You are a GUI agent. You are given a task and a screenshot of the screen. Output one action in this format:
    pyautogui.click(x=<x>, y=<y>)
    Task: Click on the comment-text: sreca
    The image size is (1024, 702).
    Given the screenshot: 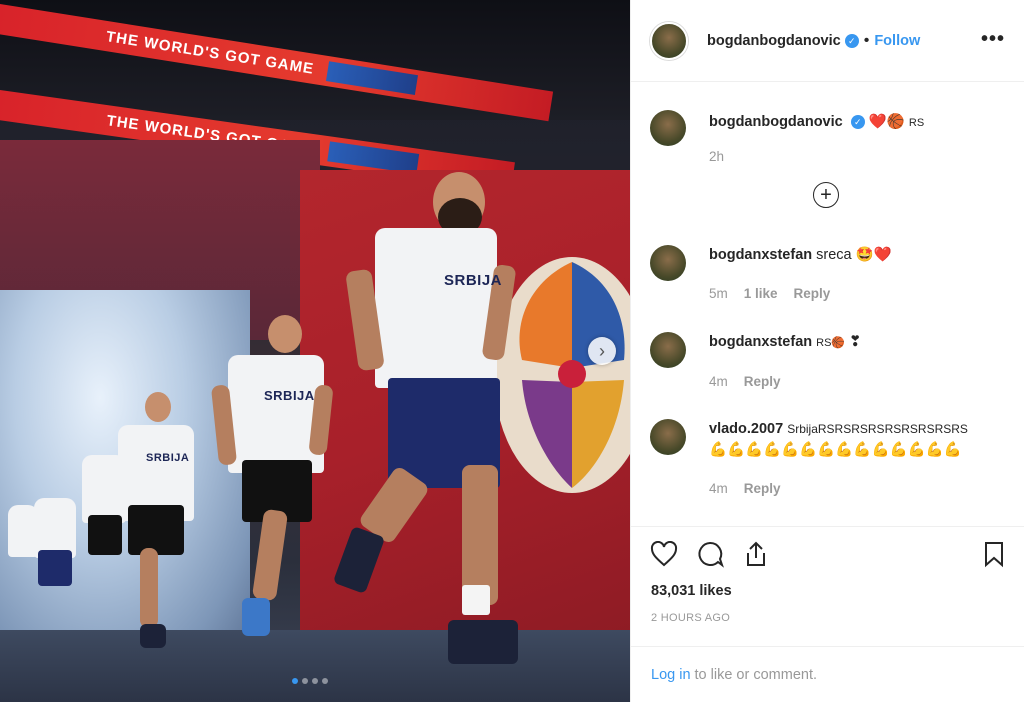 What is the action you would take?
    pyautogui.click(x=834, y=255)
    